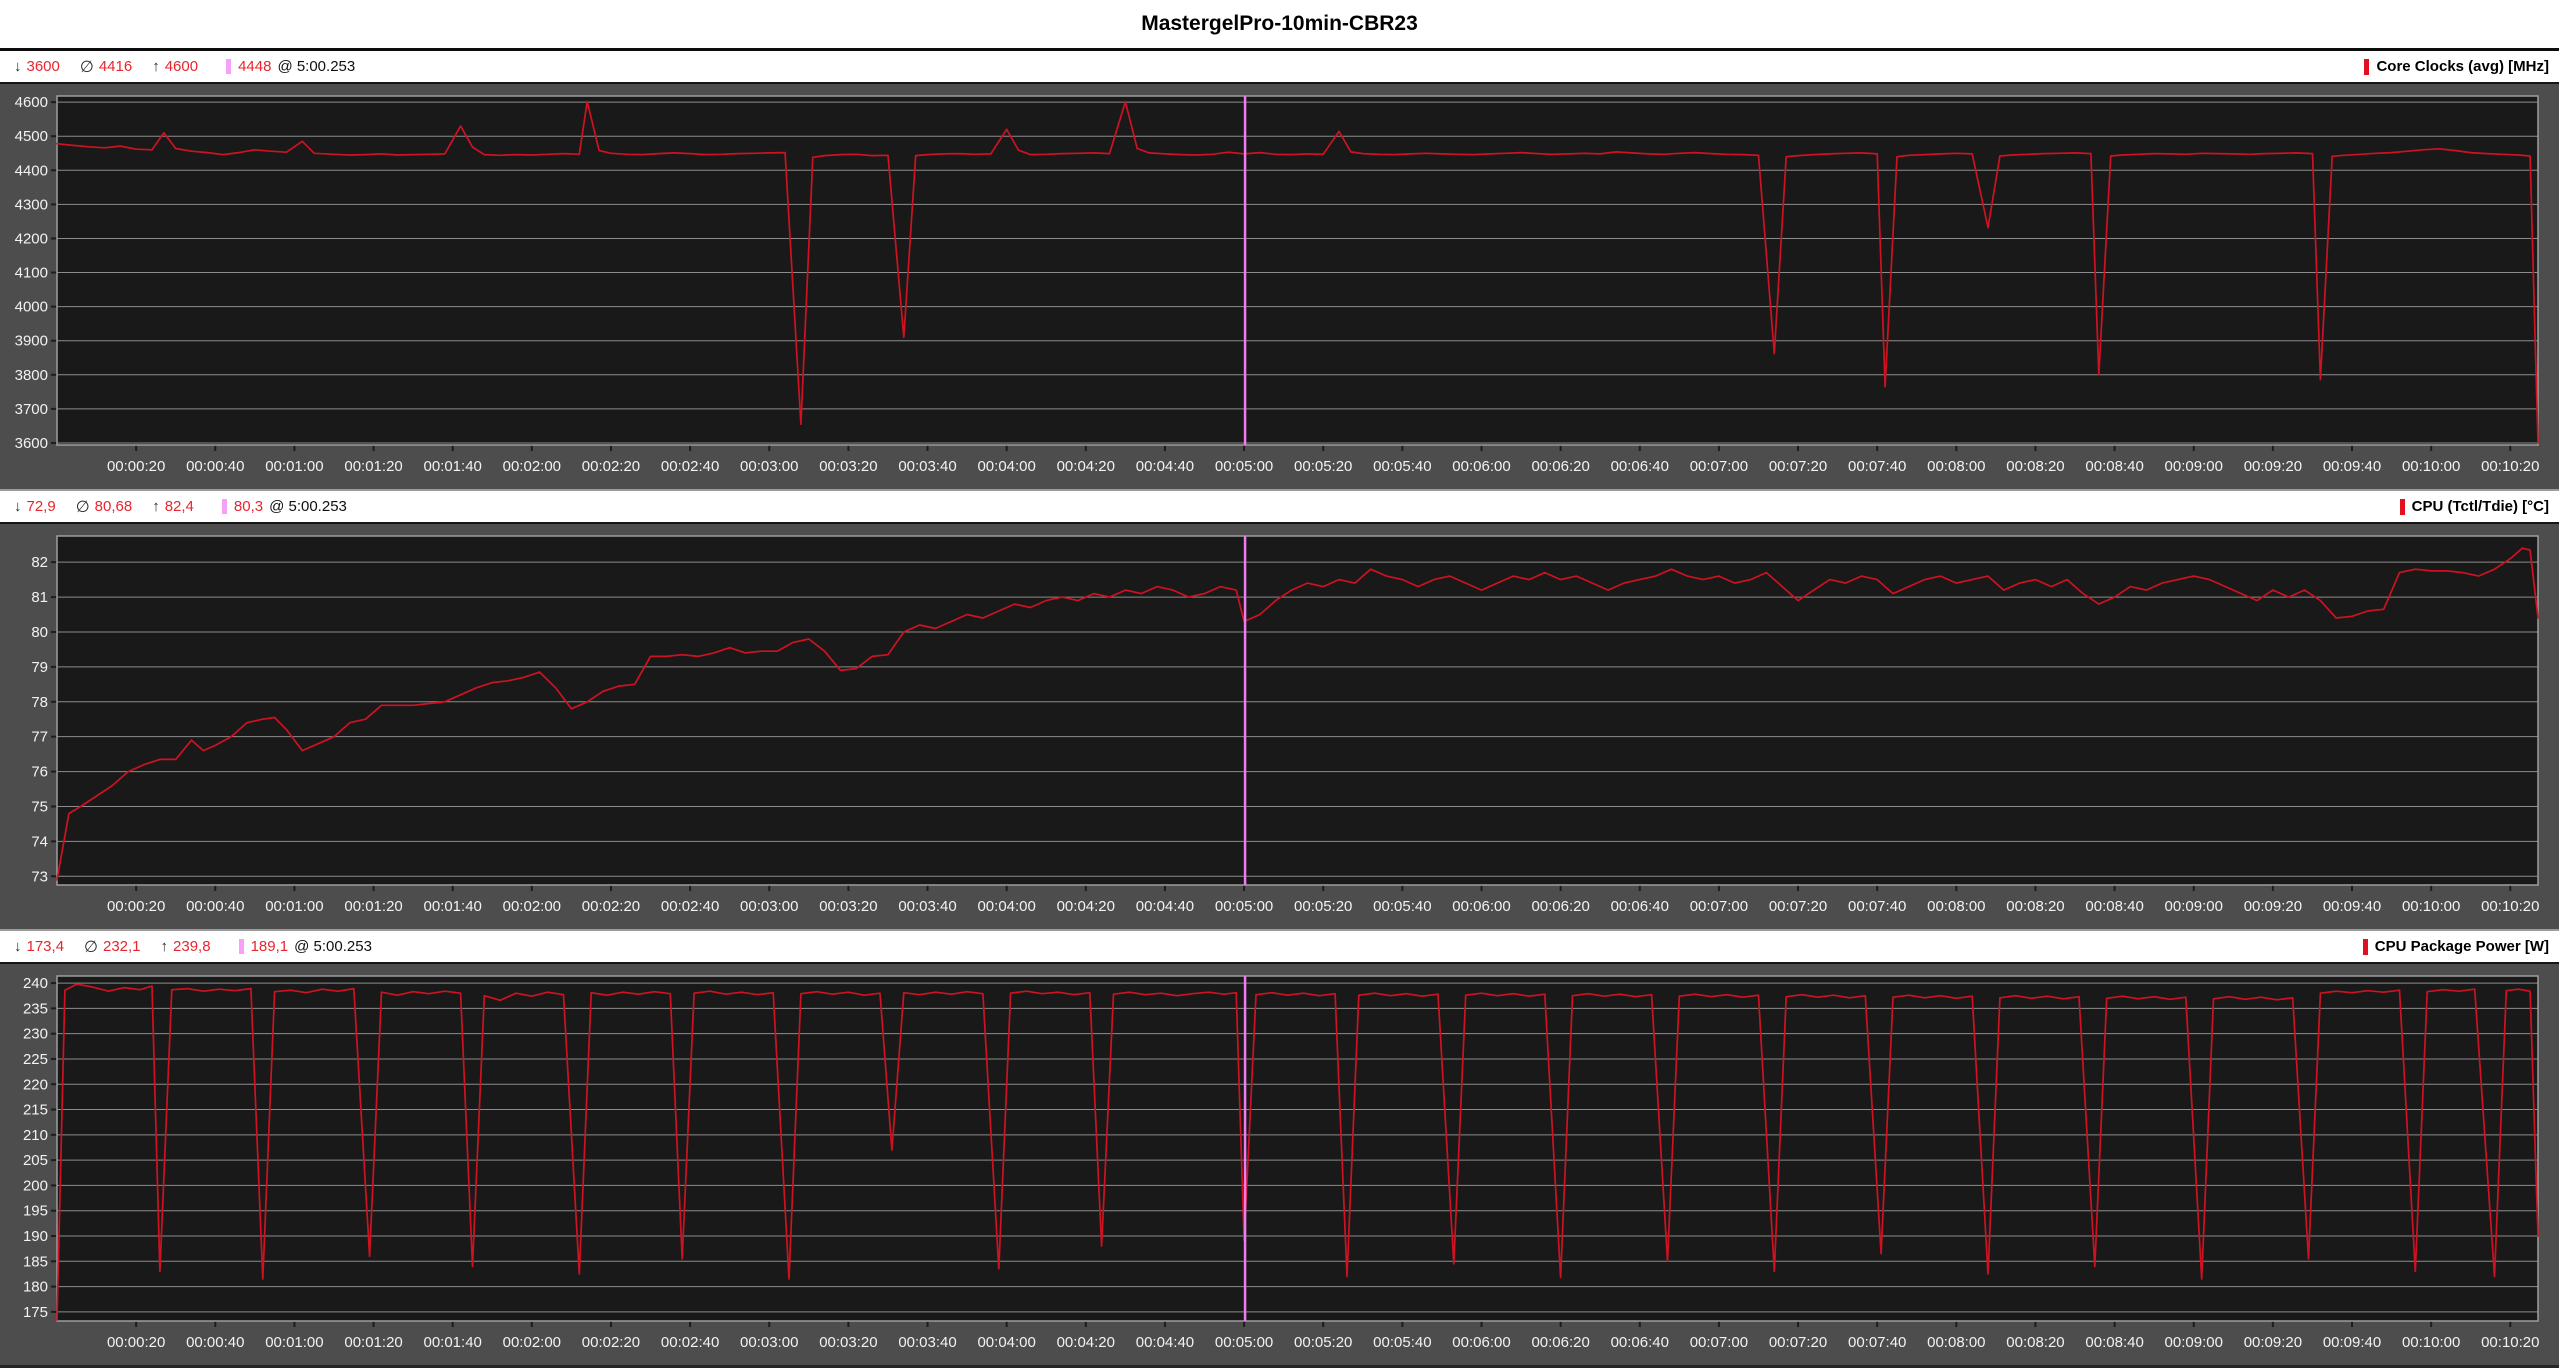  Describe the element at coordinates (31, 204) in the screenshot. I see `y-tick-label: 4300` at that location.